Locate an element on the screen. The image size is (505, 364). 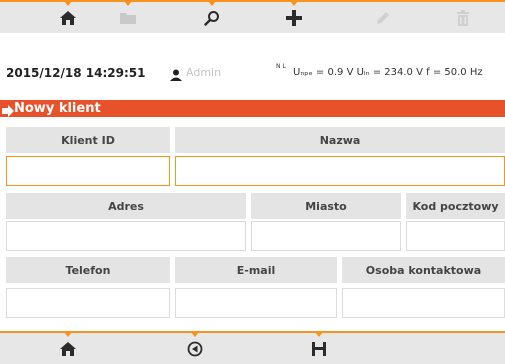
contact-person-field is located at coordinates (423, 303).